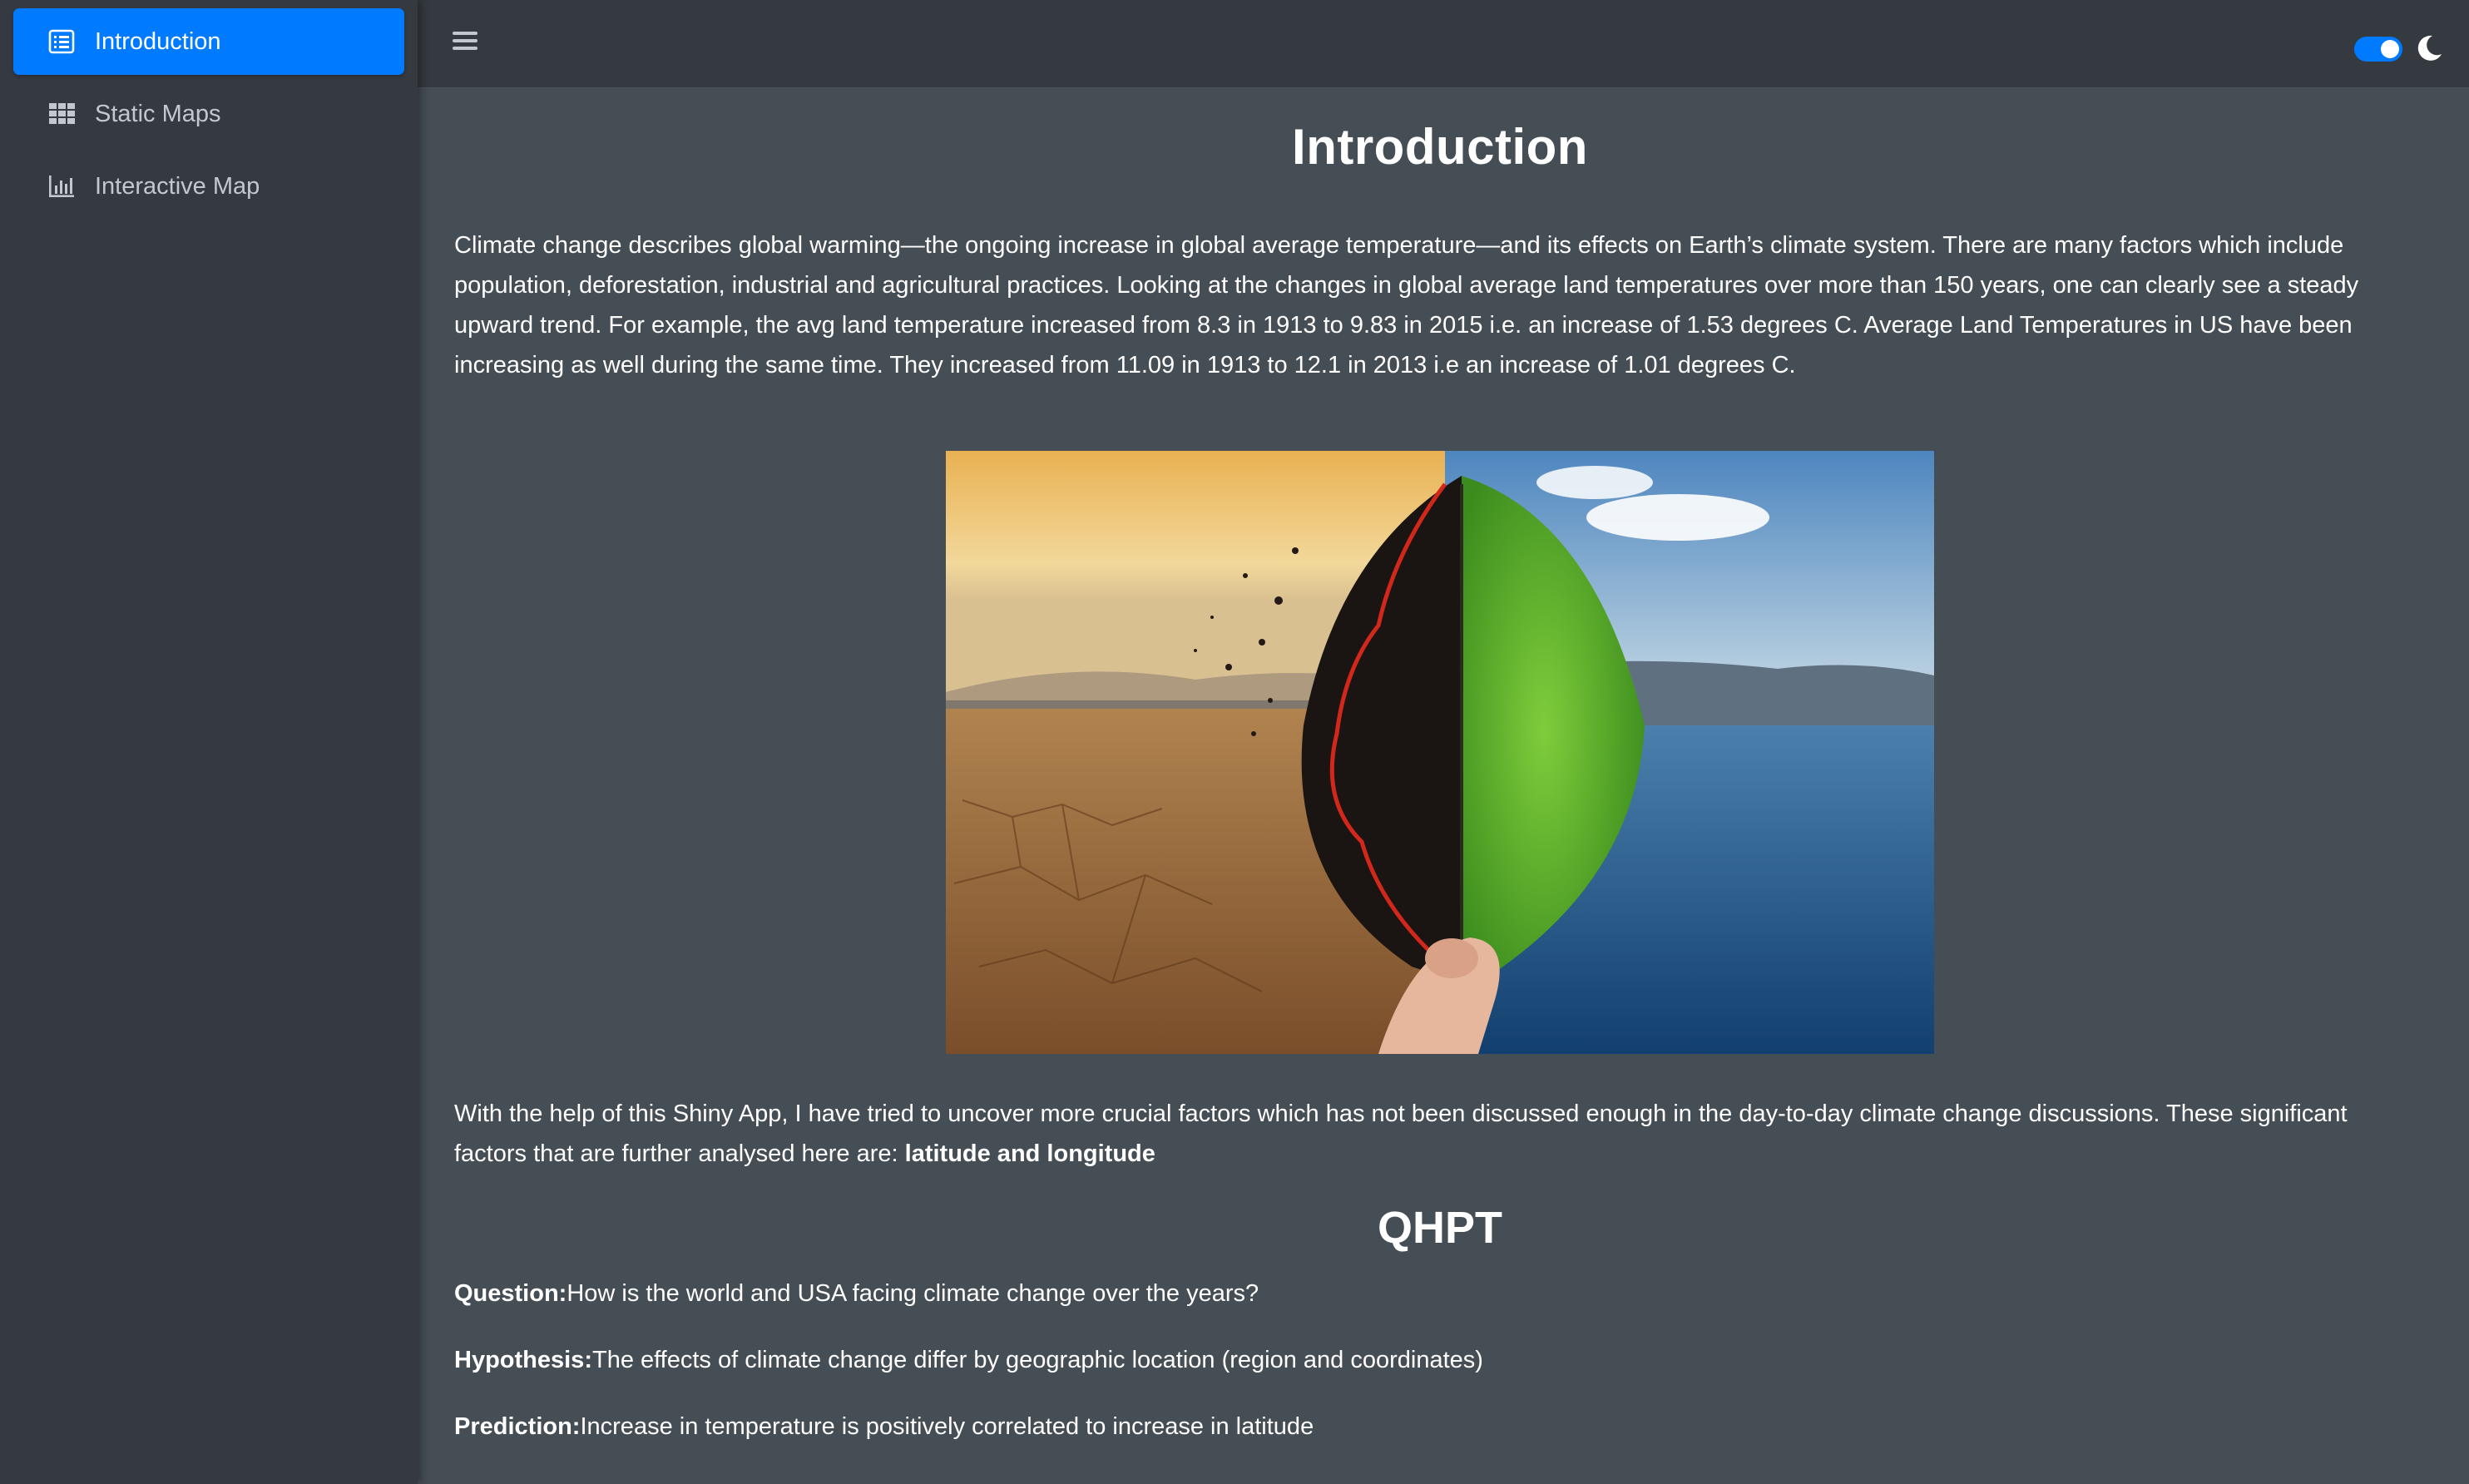 The width and height of the screenshot is (2469, 1484). What do you see at coordinates (177, 186) in the screenshot?
I see `sidebar-item-label: Interactive Map` at bounding box center [177, 186].